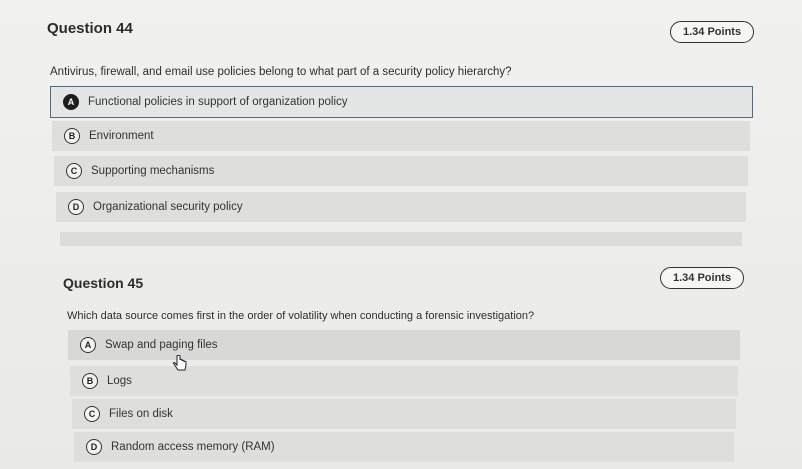 Image resolution: width=802 pixels, height=469 pixels. I want to click on q45-option-c: C Files on disk, so click(404, 414).